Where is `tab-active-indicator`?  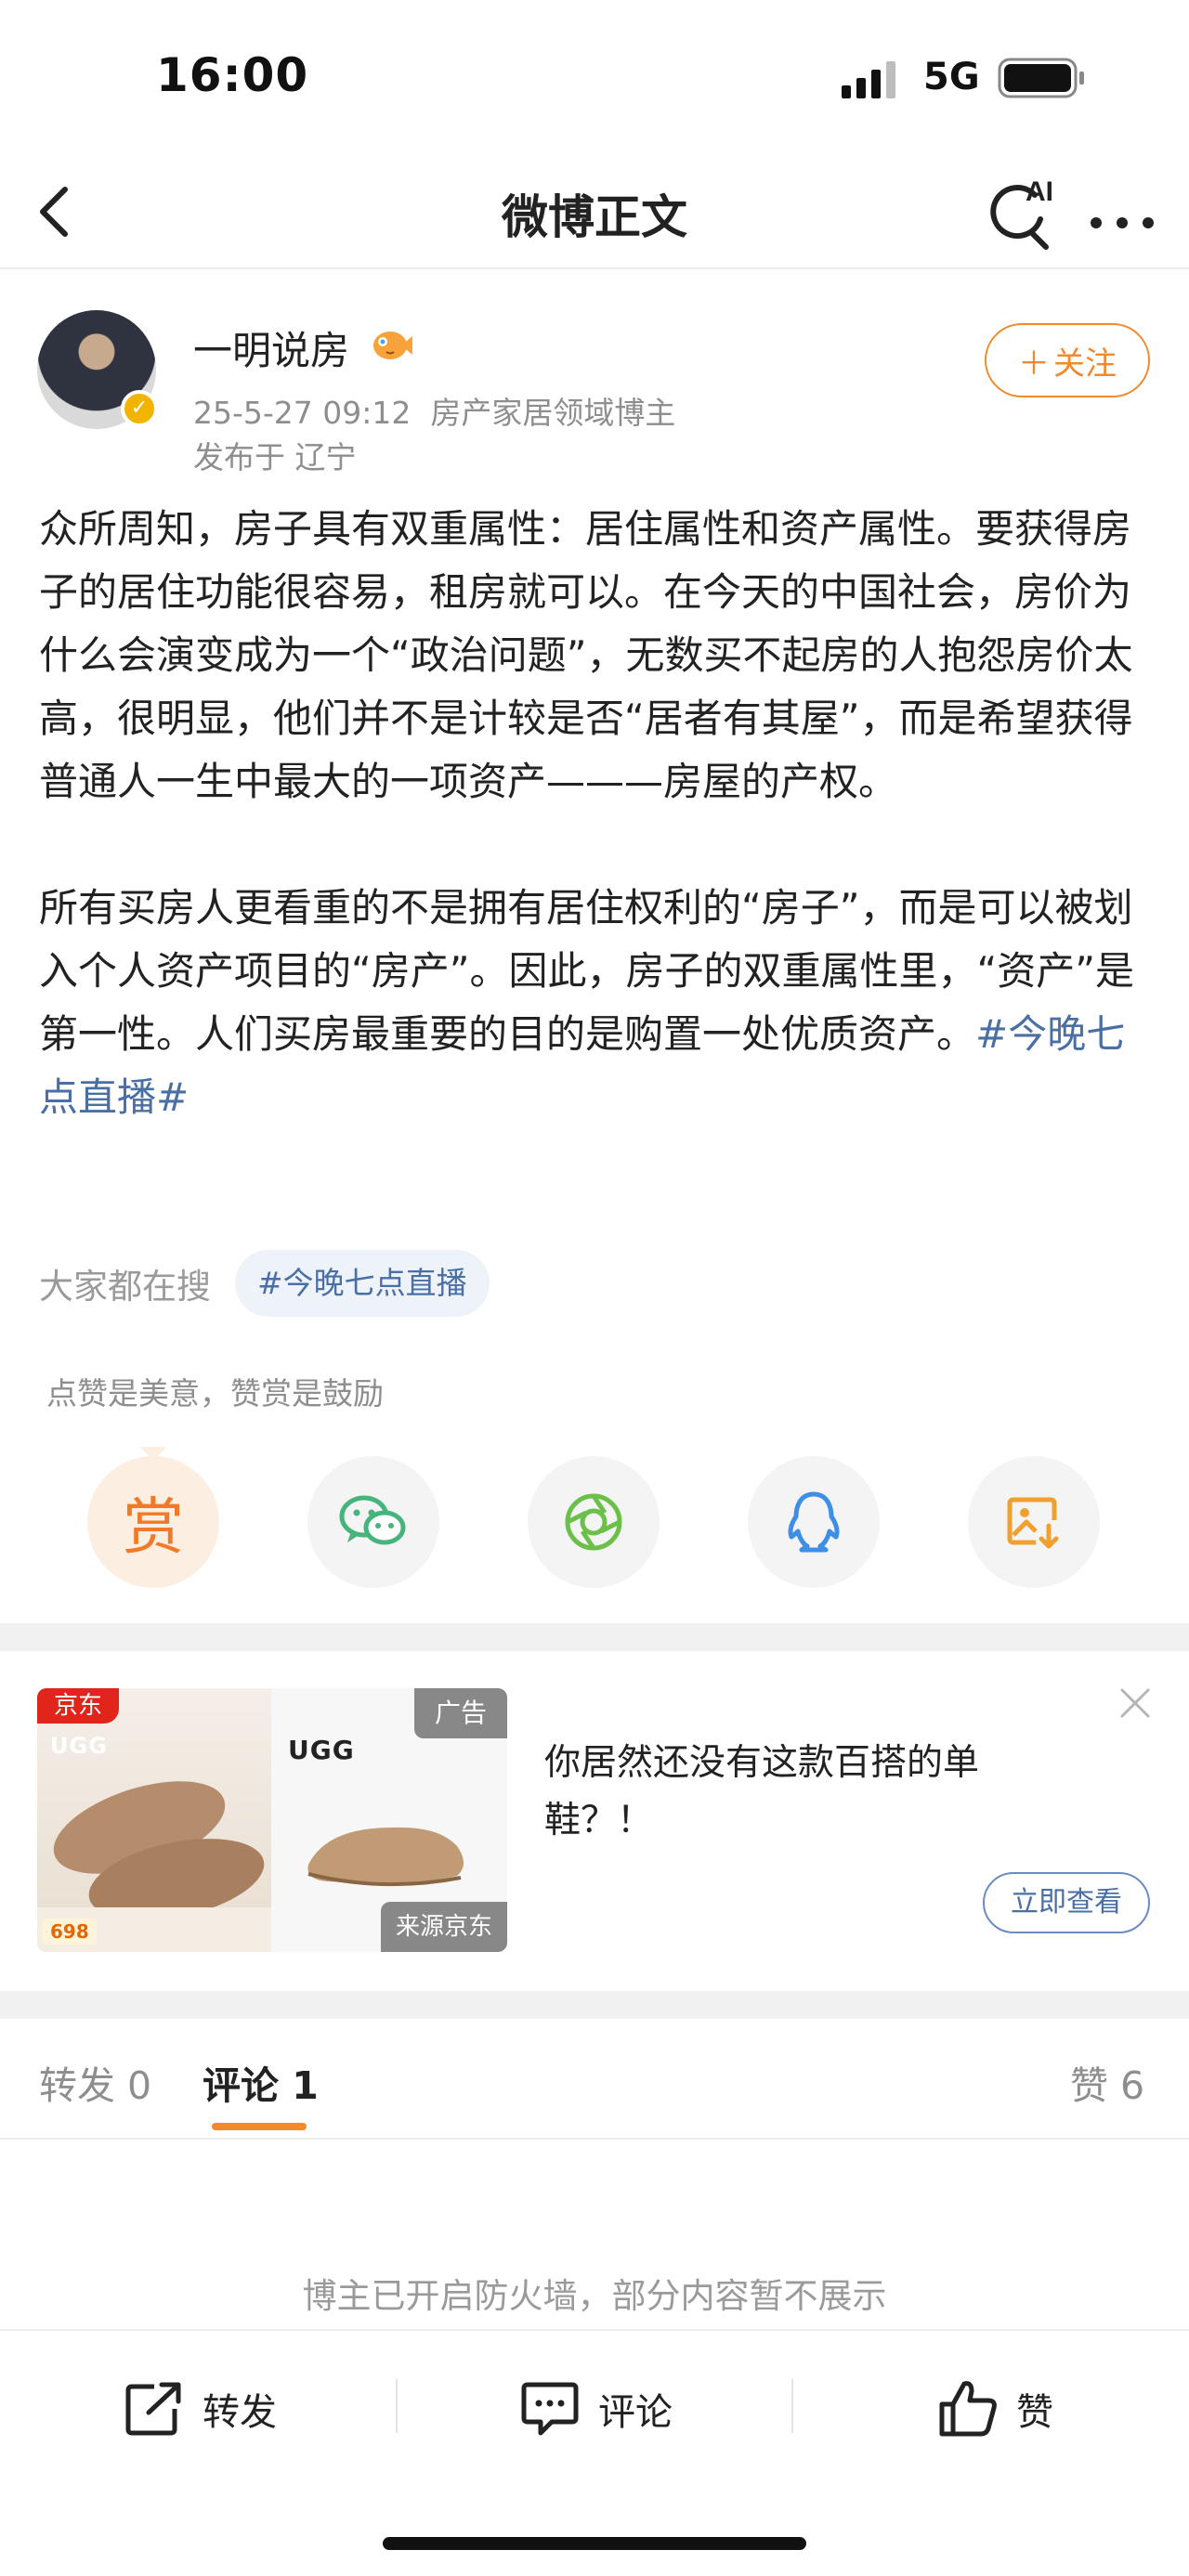 tab-active-indicator is located at coordinates (259, 2127).